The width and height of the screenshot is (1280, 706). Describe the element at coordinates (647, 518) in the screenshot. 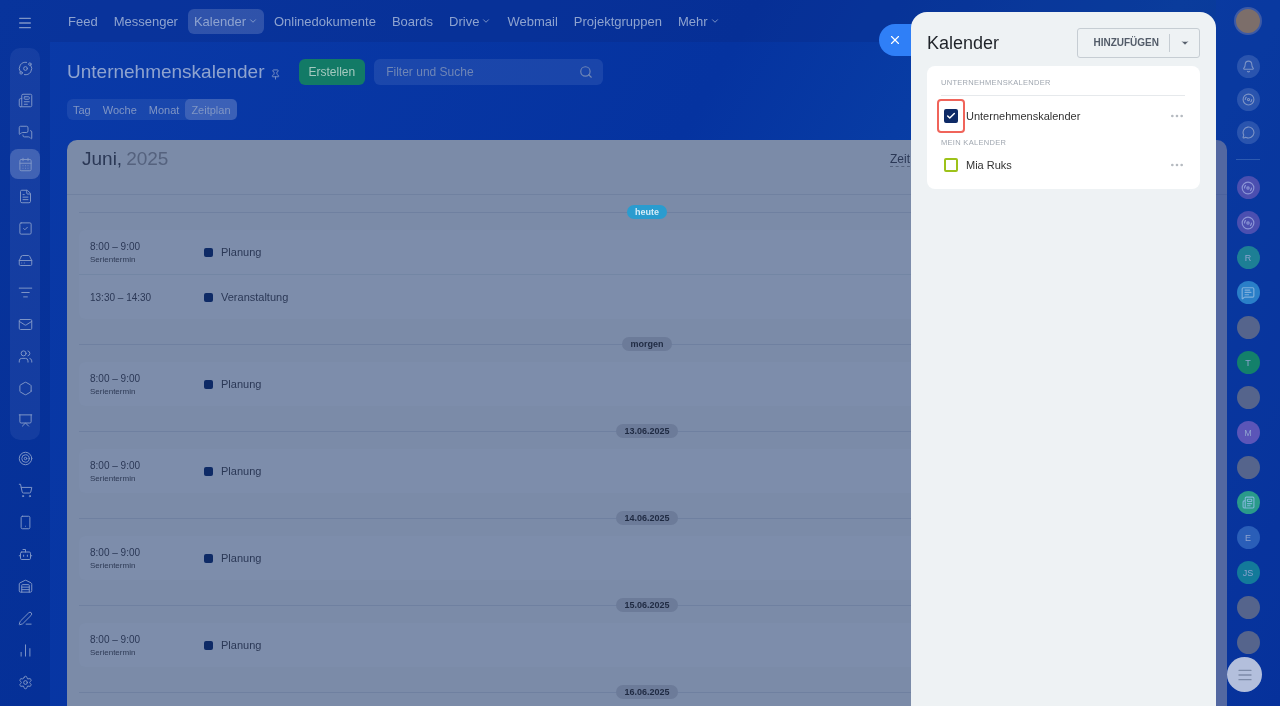

I see `date-label: 14.06.2025` at that location.